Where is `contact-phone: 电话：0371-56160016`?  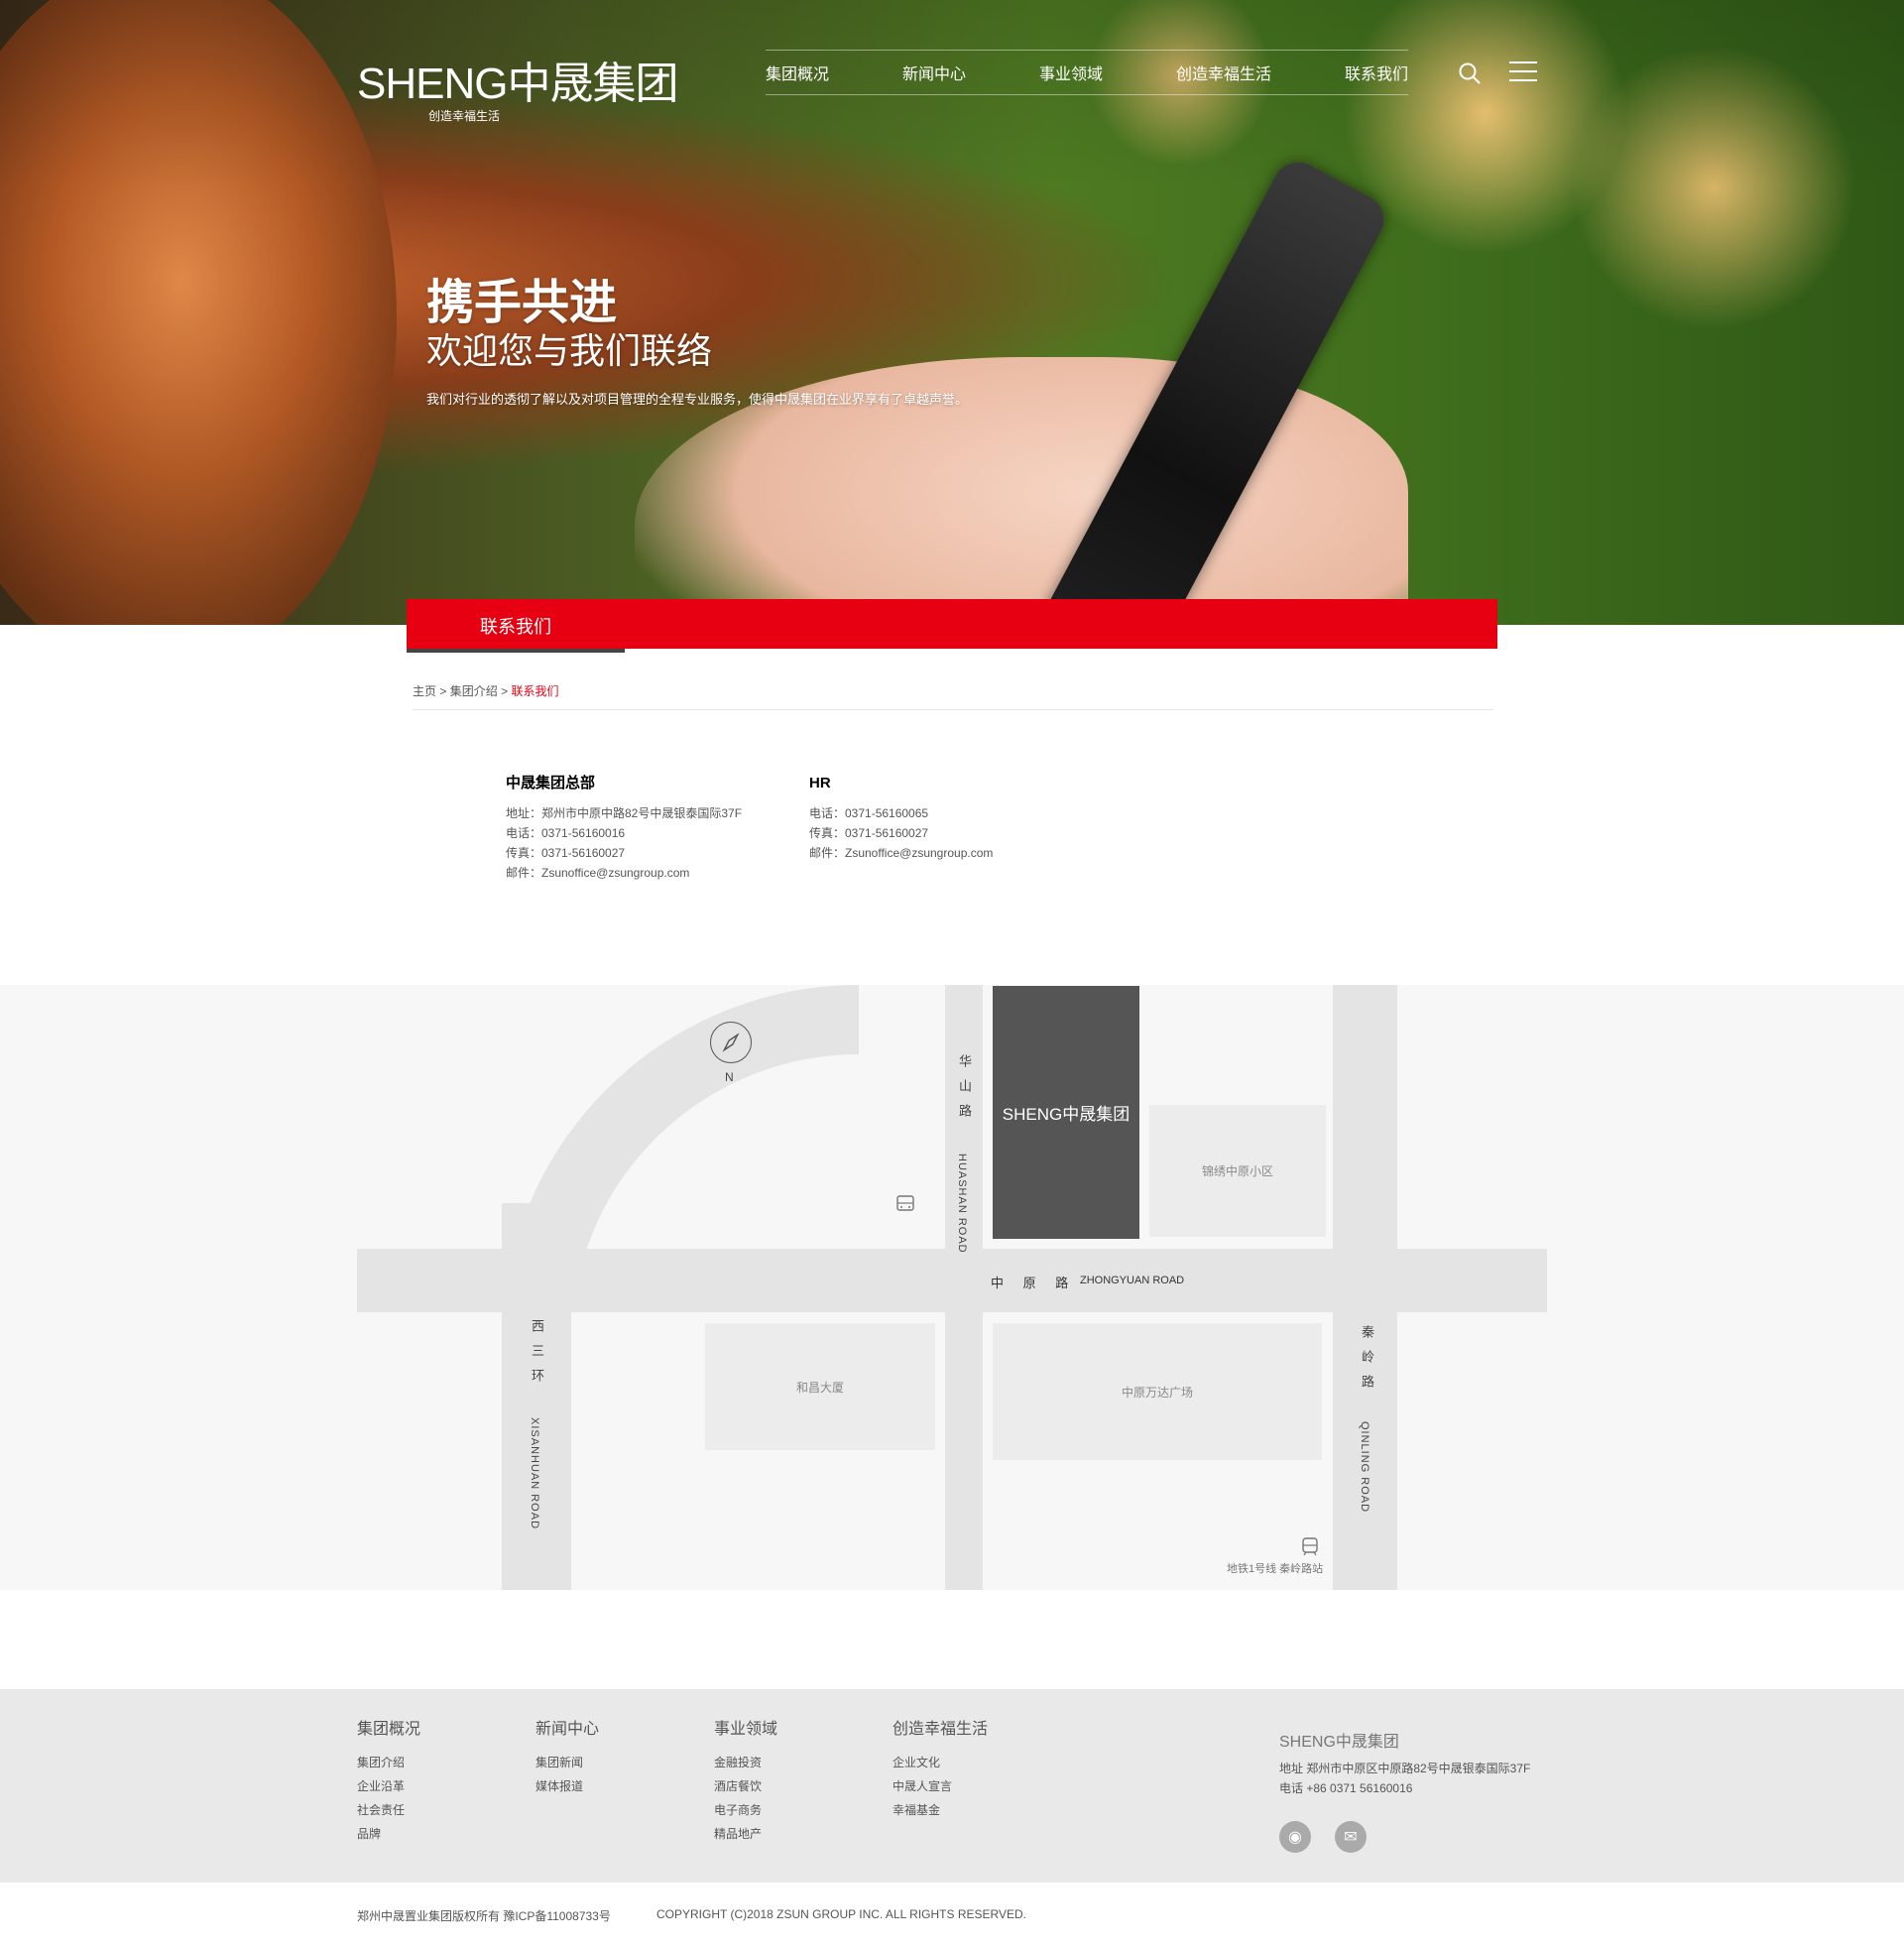 contact-phone: 电话：0371-56160016 is located at coordinates (566, 833).